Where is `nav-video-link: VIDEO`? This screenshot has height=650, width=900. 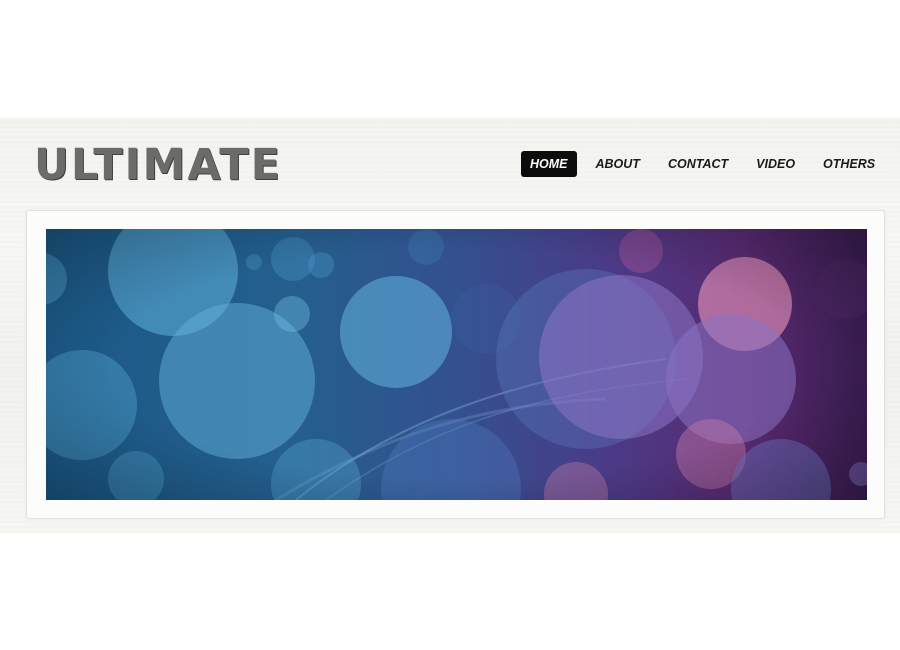 nav-video-link: VIDEO is located at coordinates (775, 164).